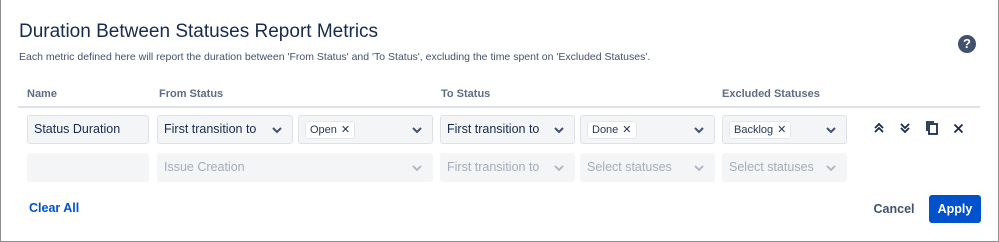  I want to click on status-tag: Backlog ✕, so click(760, 130).